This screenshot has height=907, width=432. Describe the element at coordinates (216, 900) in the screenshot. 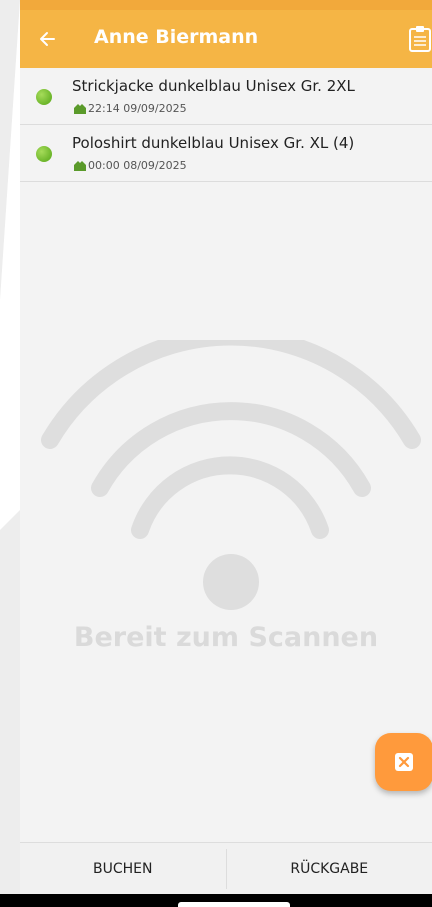

I see `system-nav-bar` at that location.